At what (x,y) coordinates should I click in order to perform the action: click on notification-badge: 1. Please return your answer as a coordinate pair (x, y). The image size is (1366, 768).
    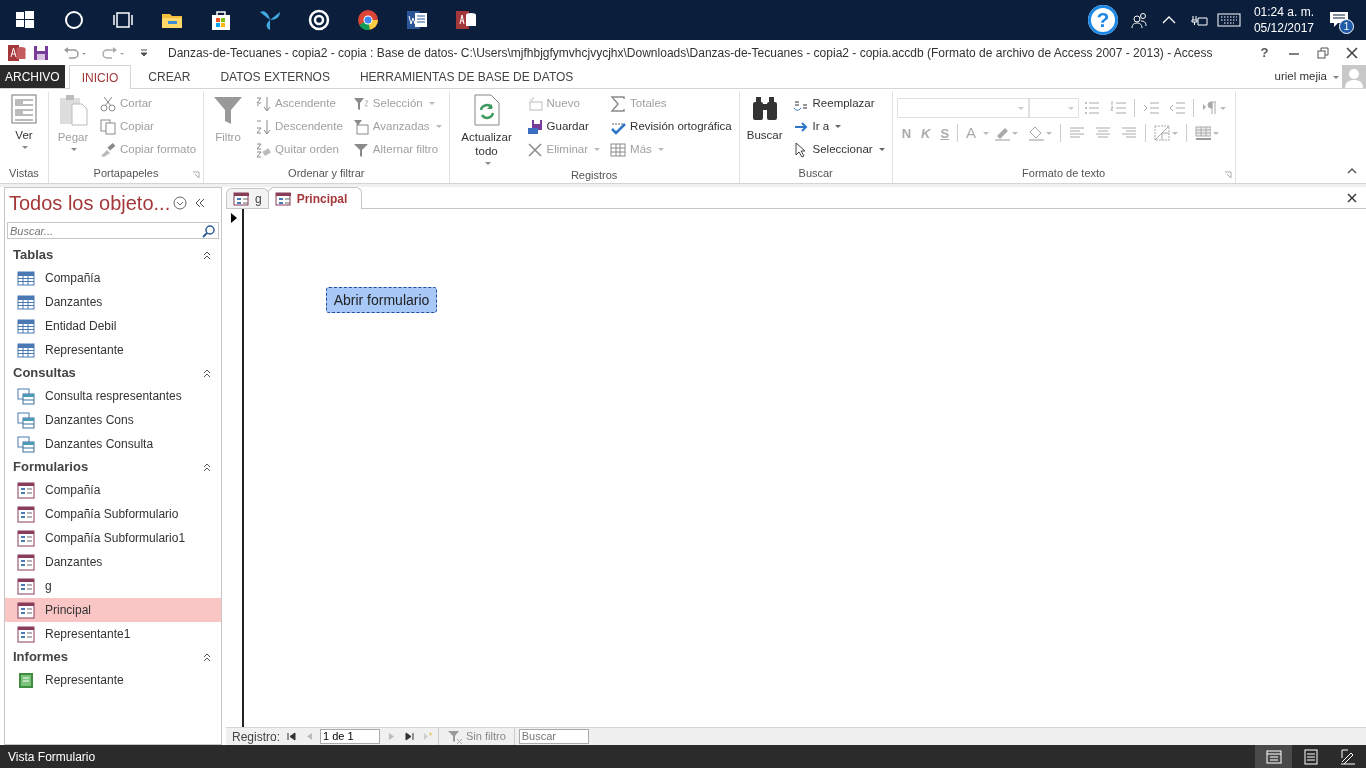
    Looking at the image, I should click on (1346, 26).